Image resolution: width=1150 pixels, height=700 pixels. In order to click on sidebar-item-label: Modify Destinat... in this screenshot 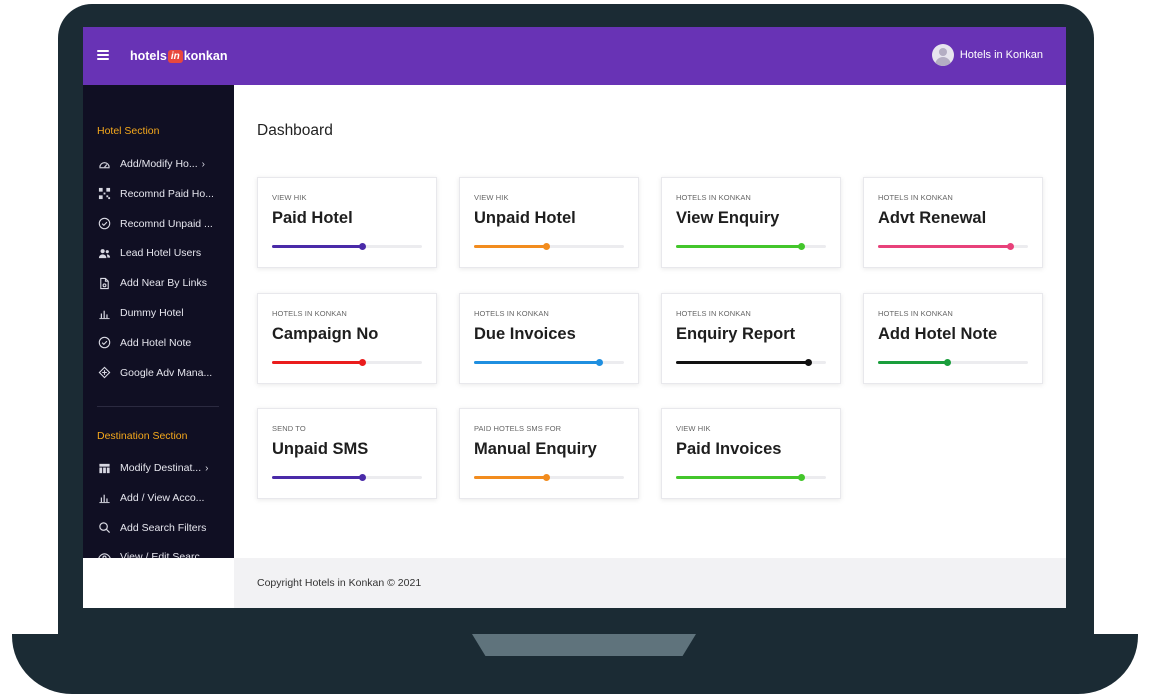, I will do `click(161, 468)`.